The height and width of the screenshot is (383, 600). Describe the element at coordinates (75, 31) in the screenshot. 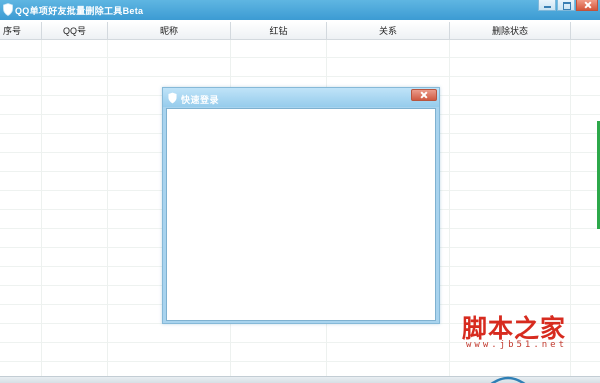

I see `column-header-qq-number: QQ号` at that location.